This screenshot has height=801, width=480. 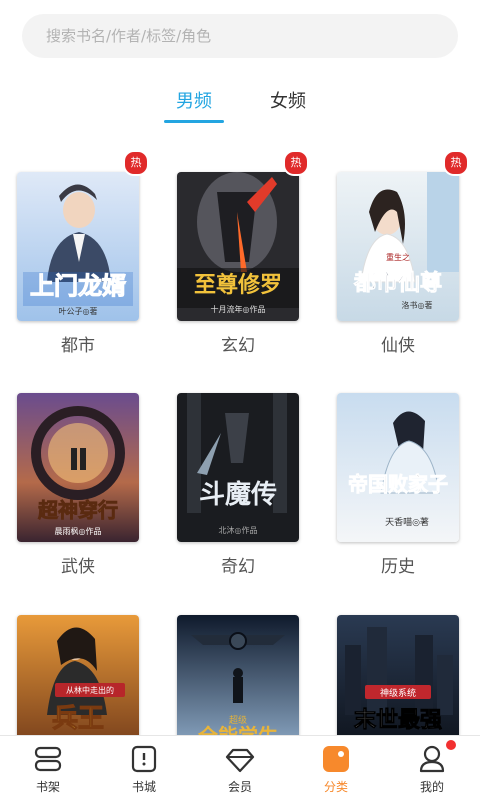 I want to click on cover-subtitle: 神级系统, so click(x=398, y=693).